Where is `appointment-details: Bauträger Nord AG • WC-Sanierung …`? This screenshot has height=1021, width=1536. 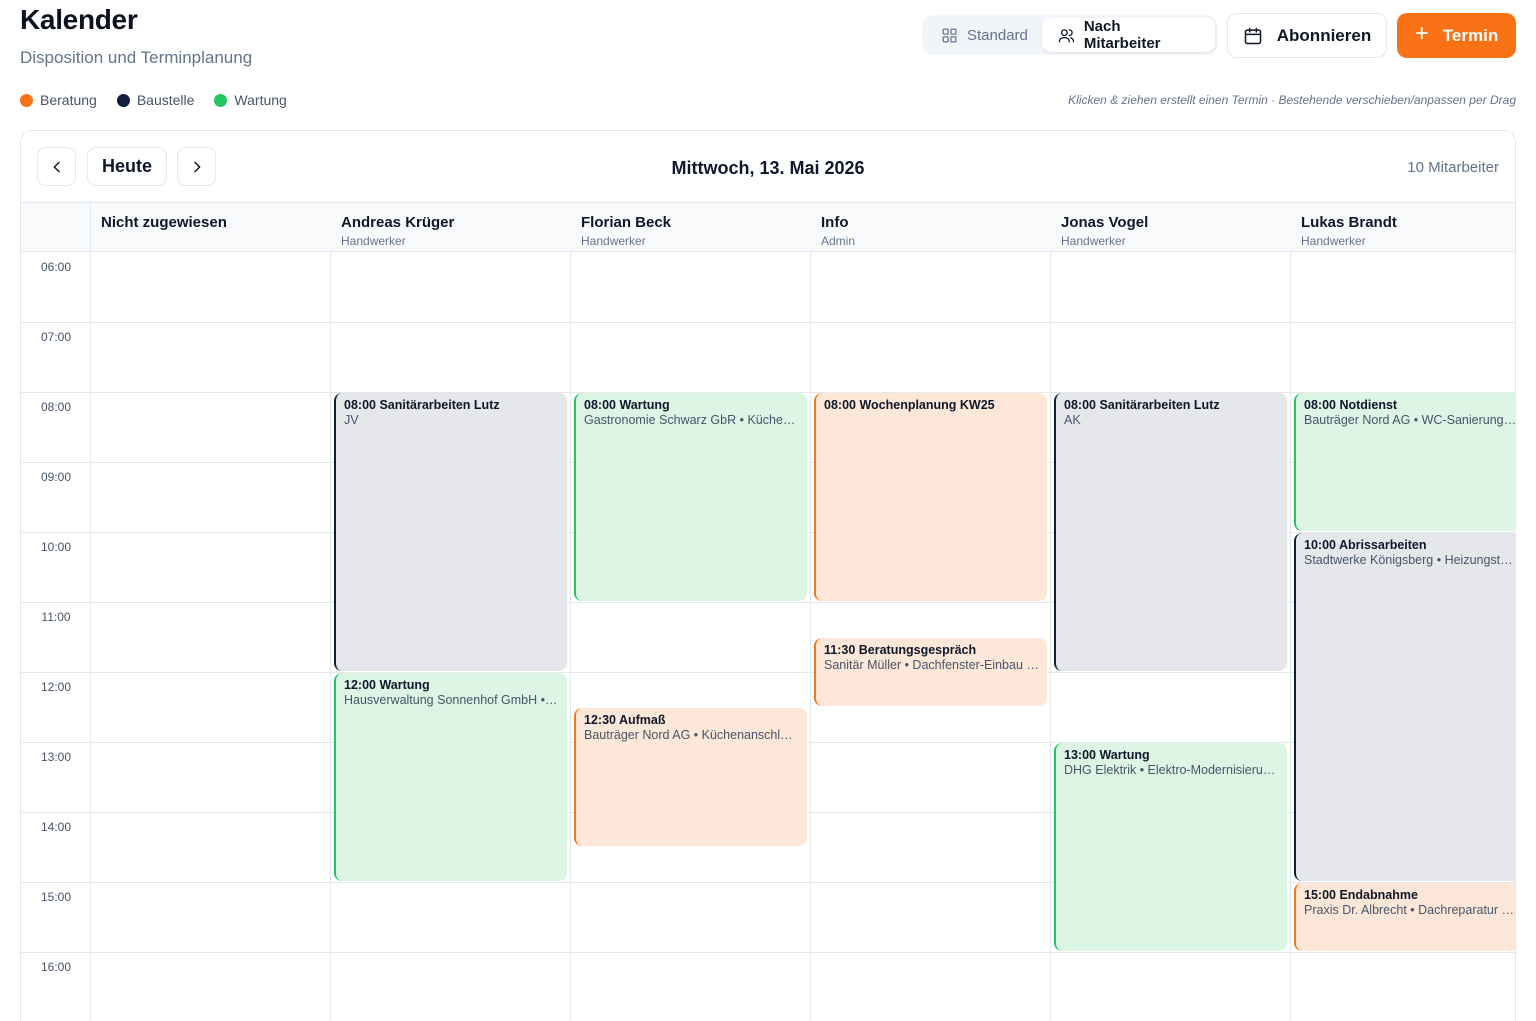
appointment-details: Bauträger Nord AG • WC-Sanierung … is located at coordinates (1410, 420).